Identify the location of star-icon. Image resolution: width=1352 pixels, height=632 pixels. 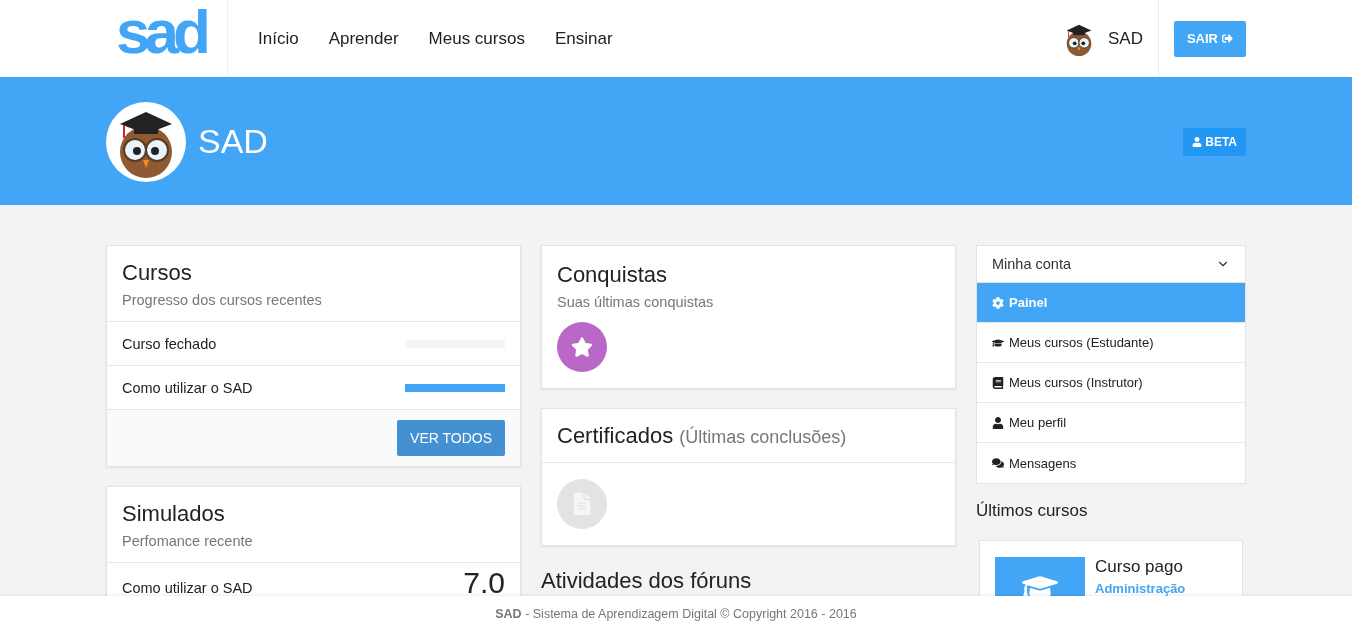
(582, 347).